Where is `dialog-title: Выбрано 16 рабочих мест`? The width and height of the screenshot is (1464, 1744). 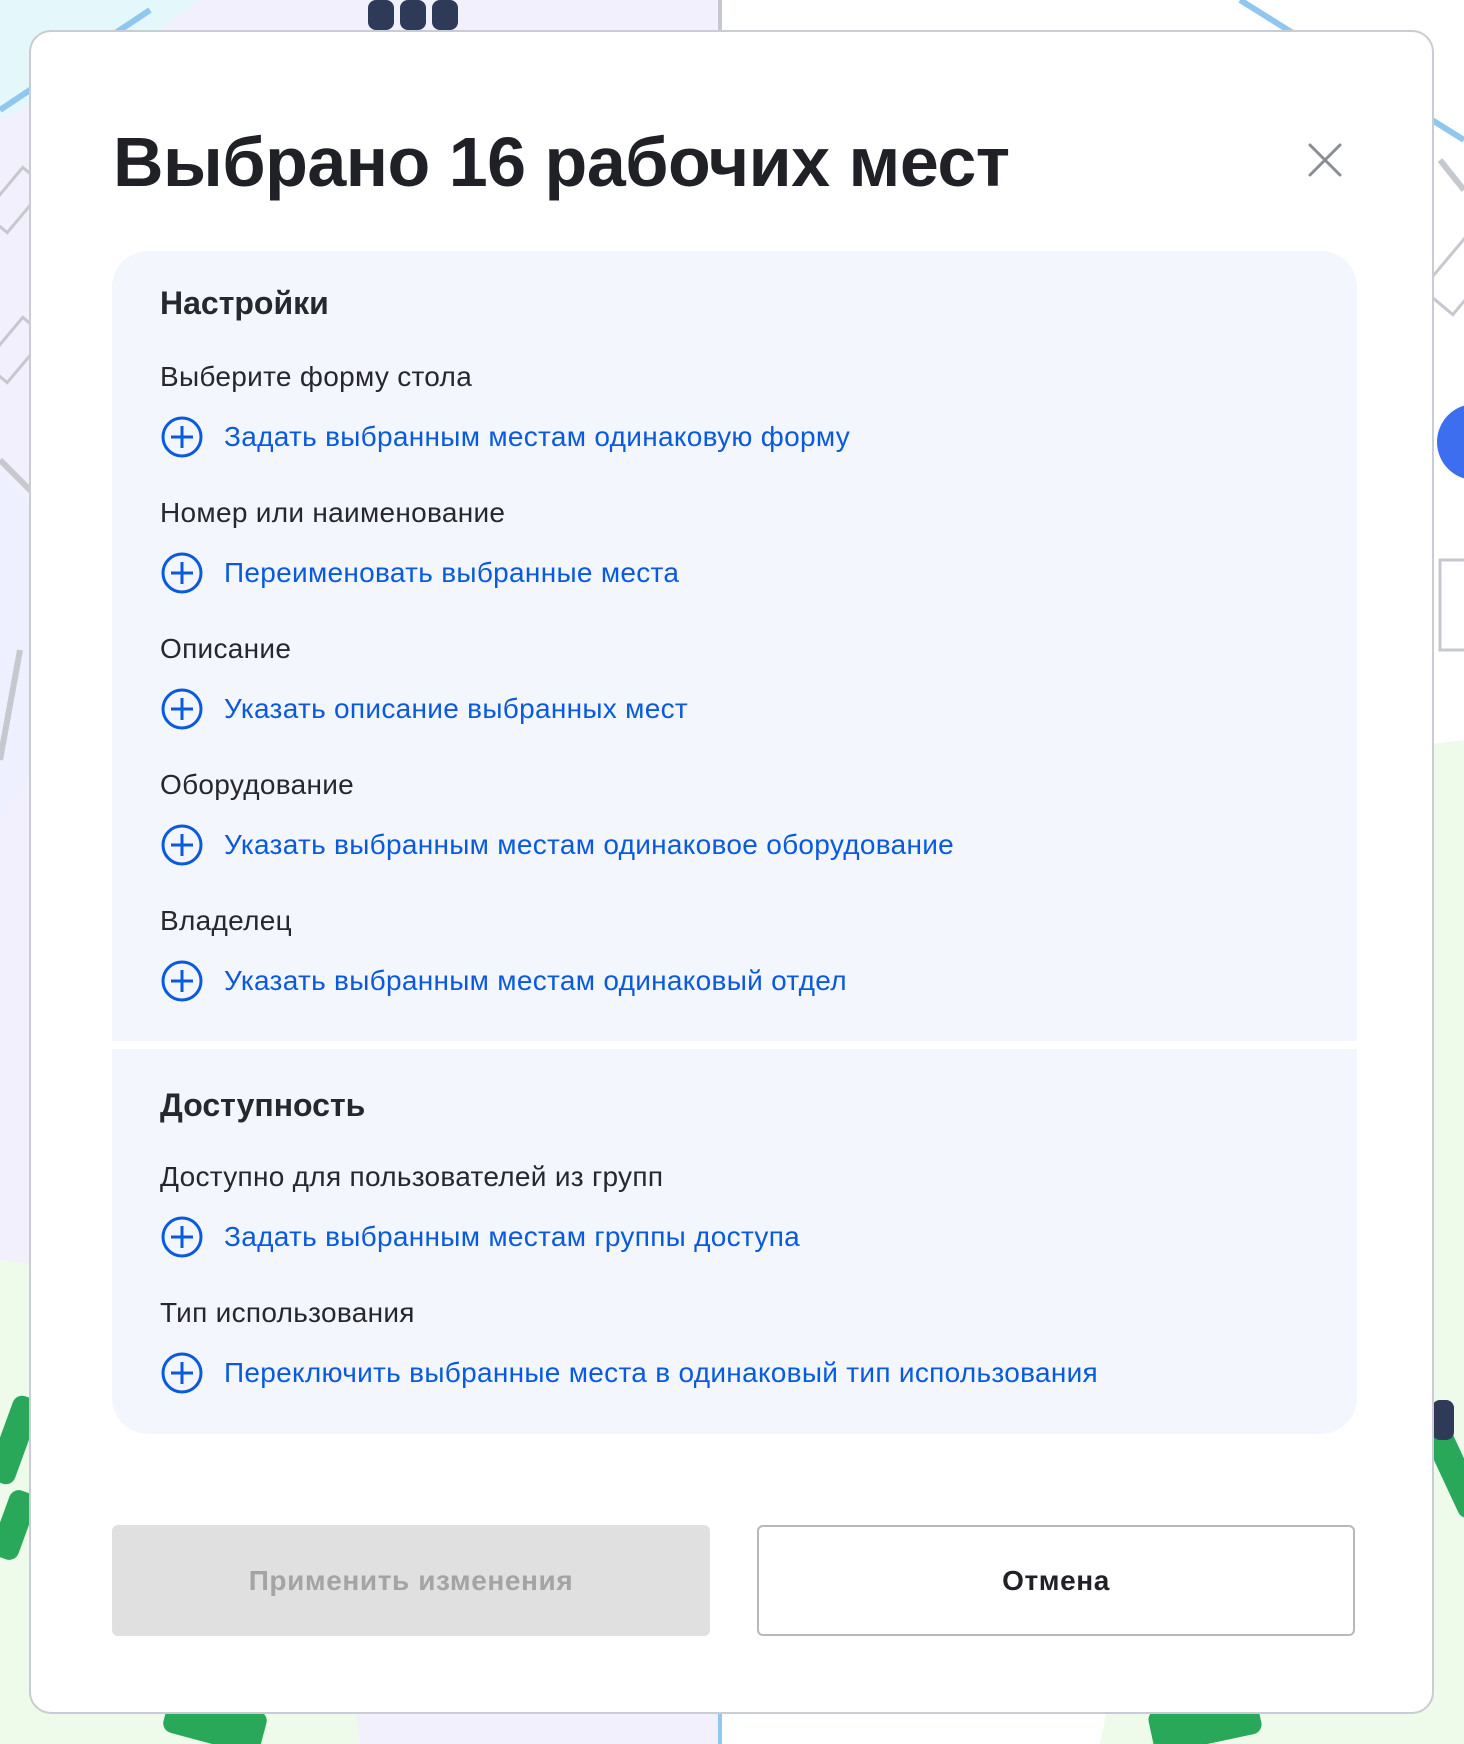
dialog-title: Выбрано 16 рабочих мест is located at coordinates (561, 162).